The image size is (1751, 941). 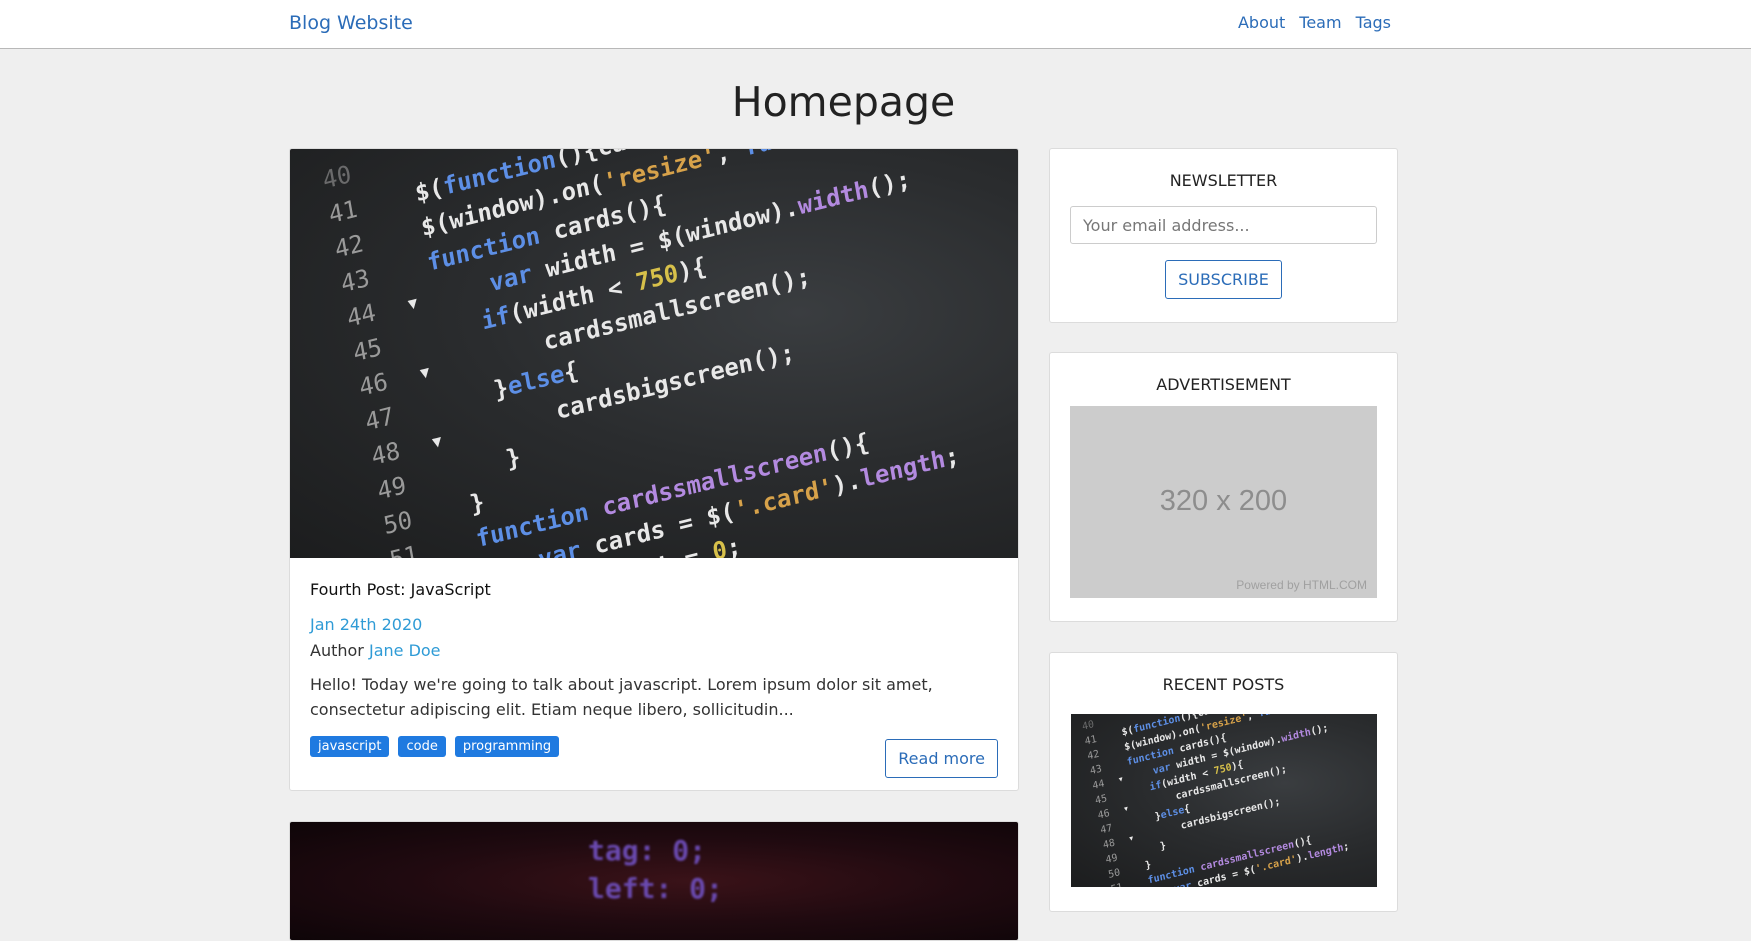 What do you see at coordinates (1261, 22) in the screenshot?
I see `nav-link-about: About` at bounding box center [1261, 22].